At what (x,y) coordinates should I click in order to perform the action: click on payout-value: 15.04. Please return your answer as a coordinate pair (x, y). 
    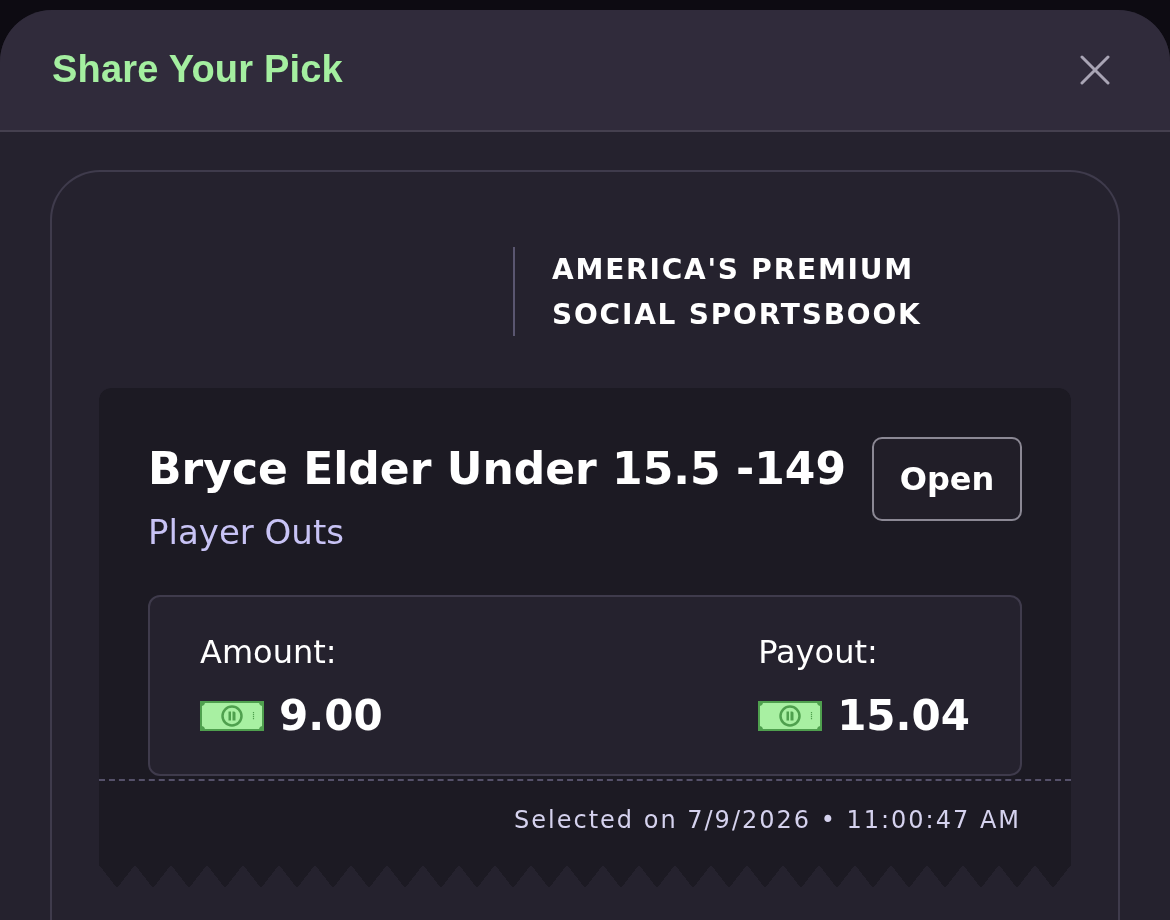
    Looking at the image, I should click on (903, 716).